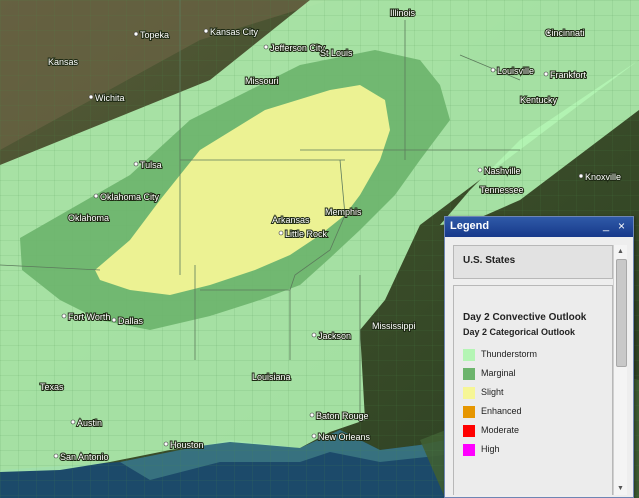  What do you see at coordinates (131, 321) in the screenshot?
I see `map-label: Dallas` at bounding box center [131, 321].